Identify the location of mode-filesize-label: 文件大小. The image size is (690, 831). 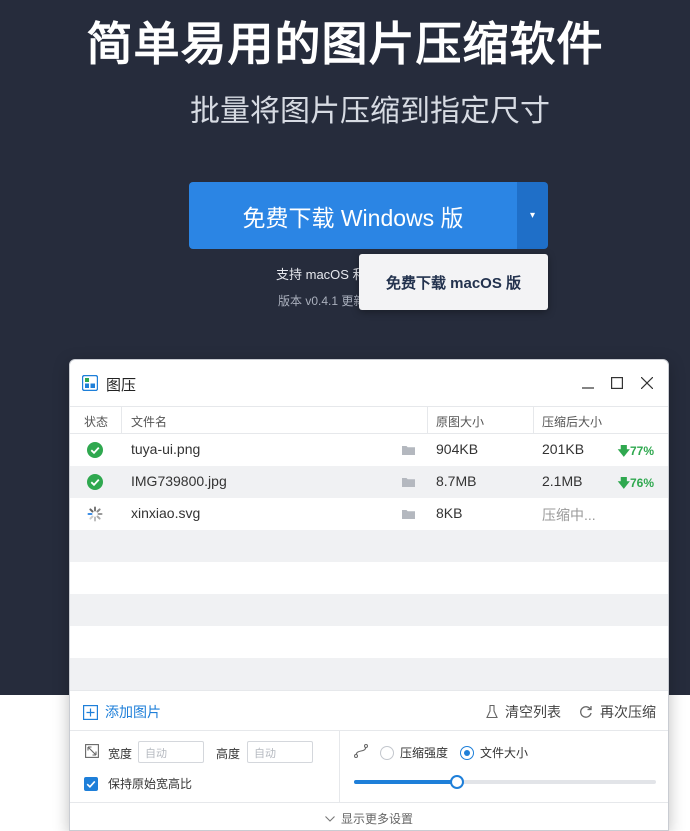
(504, 753).